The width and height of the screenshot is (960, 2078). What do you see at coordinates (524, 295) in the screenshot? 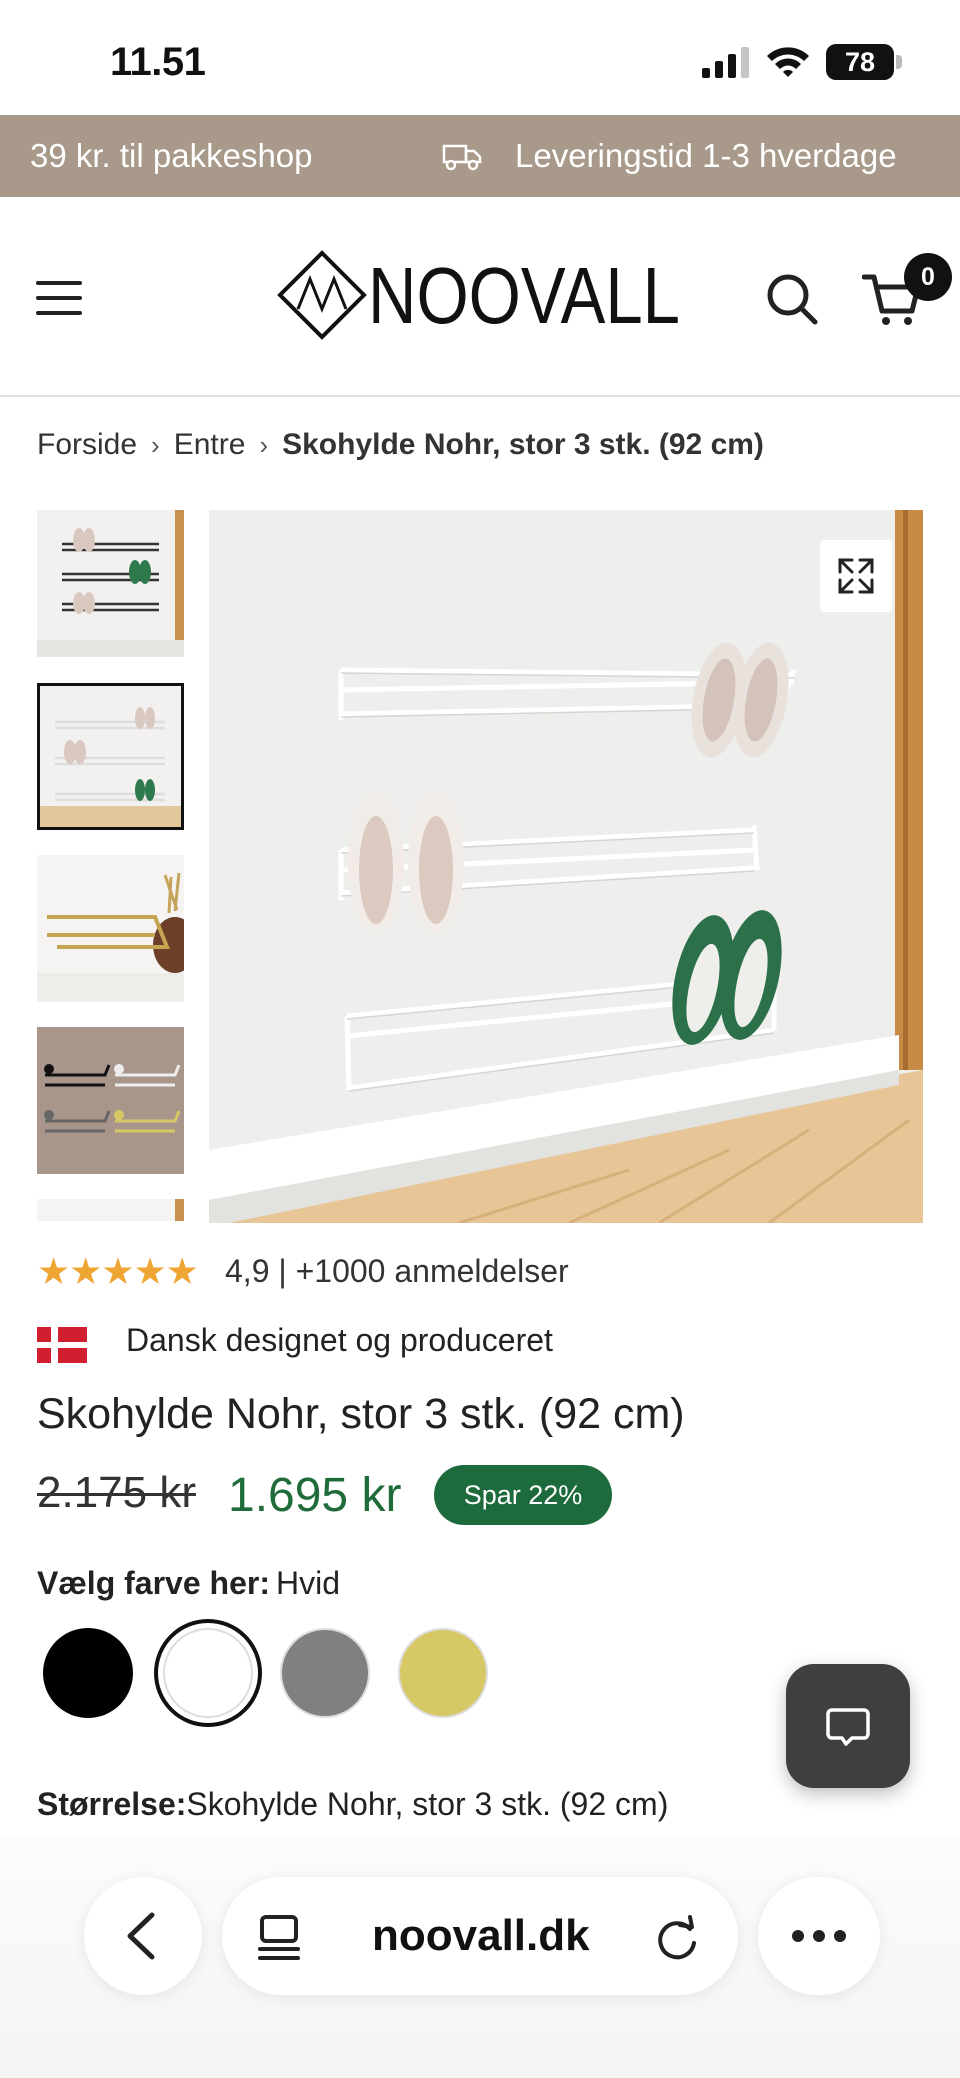
I see `logo-text: NOOVALL` at bounding box center [524, 295].